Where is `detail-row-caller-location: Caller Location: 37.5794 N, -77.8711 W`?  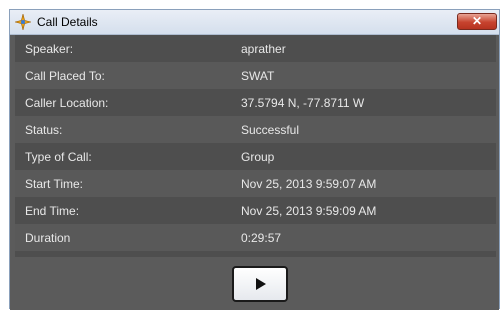
detail-row-caller-location: Caller Location: 37.5794 N, -77.8711 W is located at coordinates (255, 102).